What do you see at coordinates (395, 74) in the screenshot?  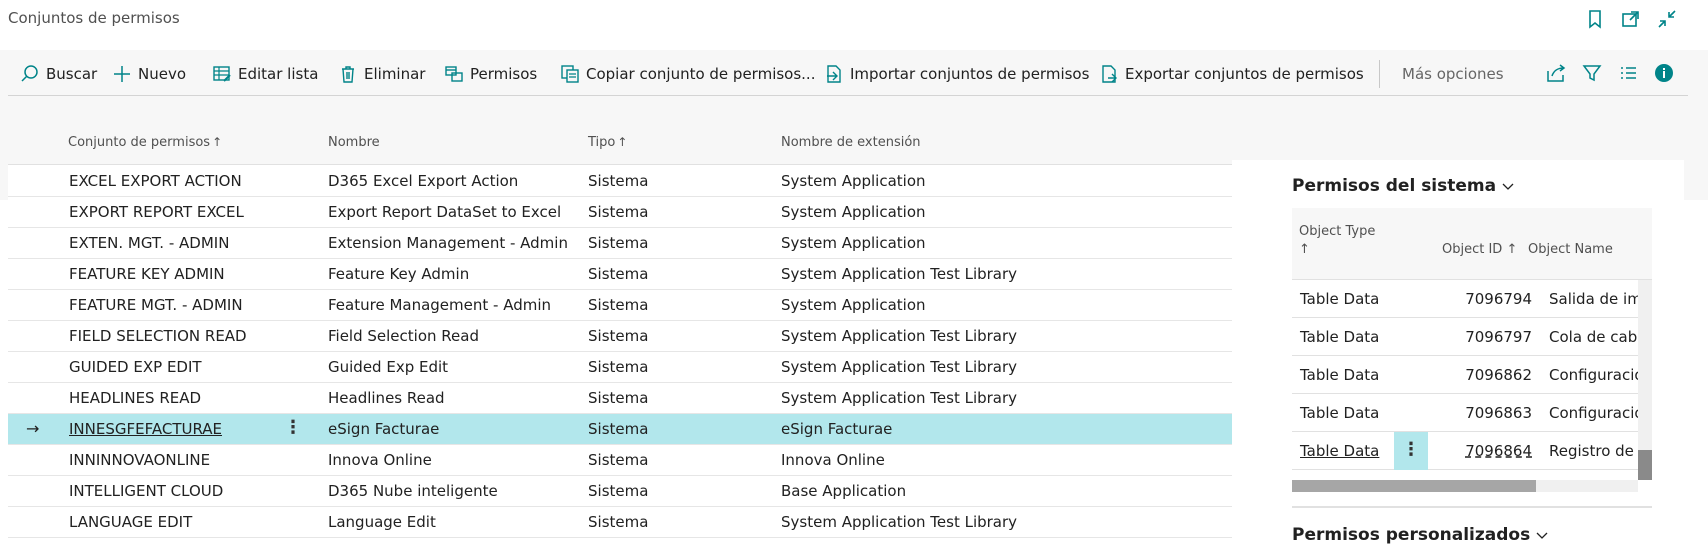 I see `eliminar-label: Eliminar` at bounding box center [395, 74].